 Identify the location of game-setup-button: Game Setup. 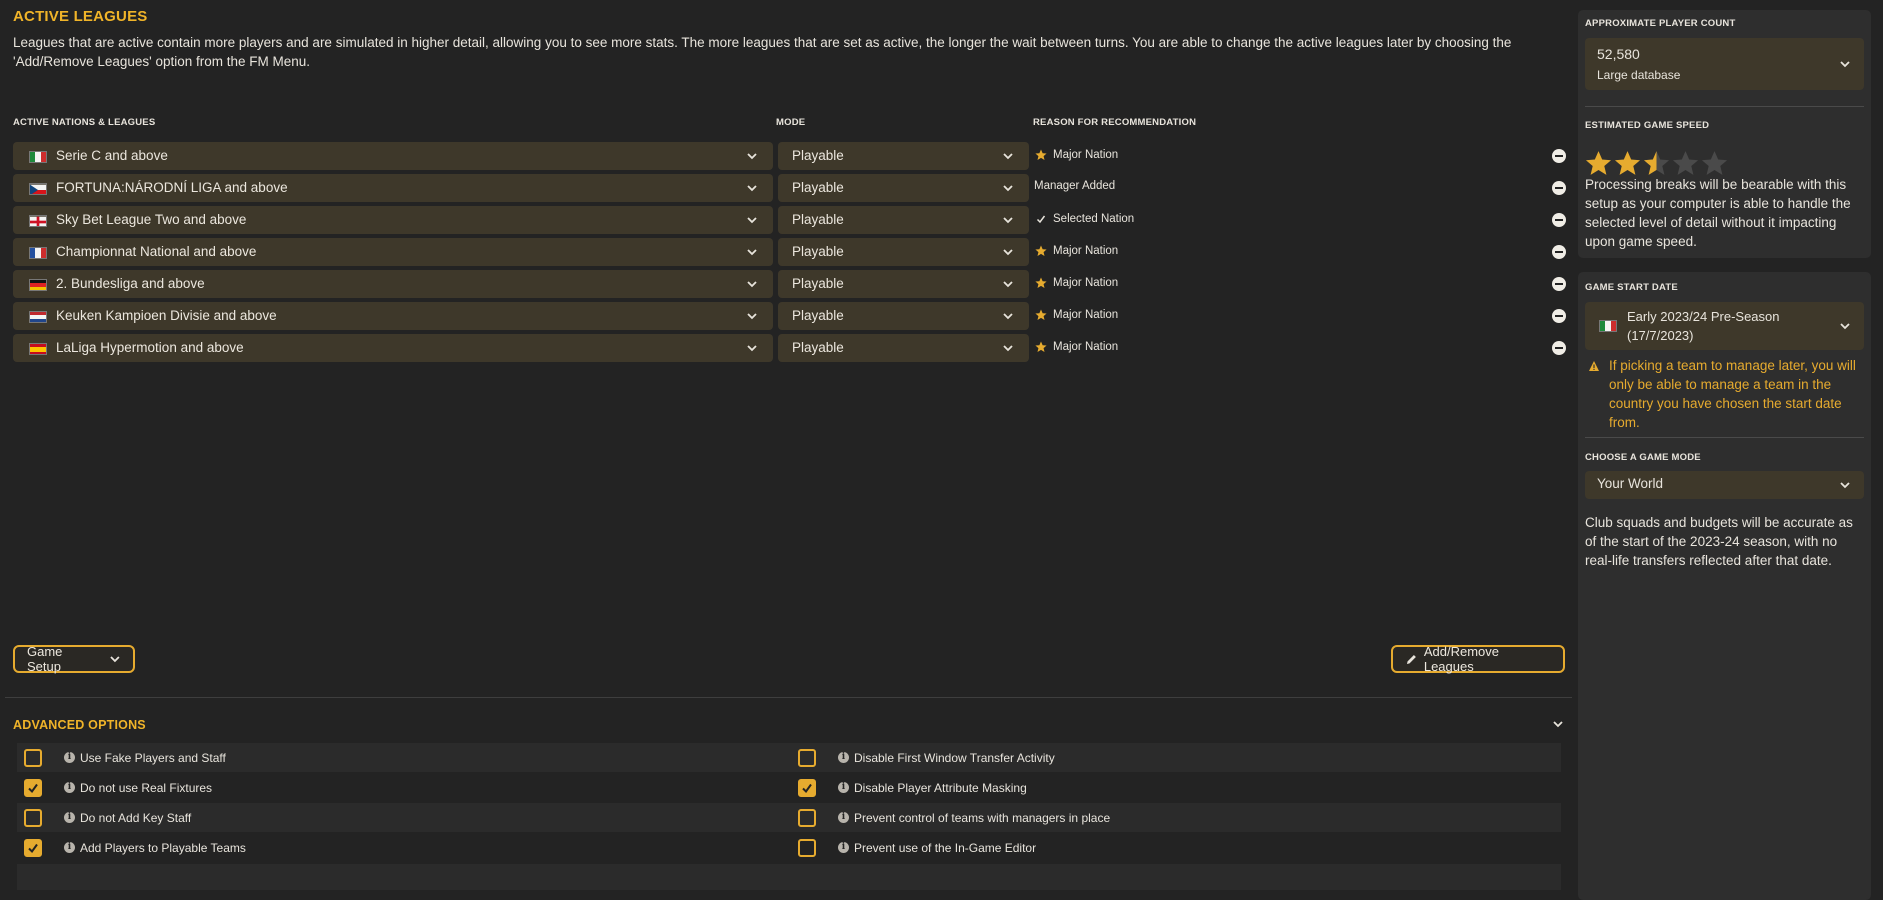
(74, 659).